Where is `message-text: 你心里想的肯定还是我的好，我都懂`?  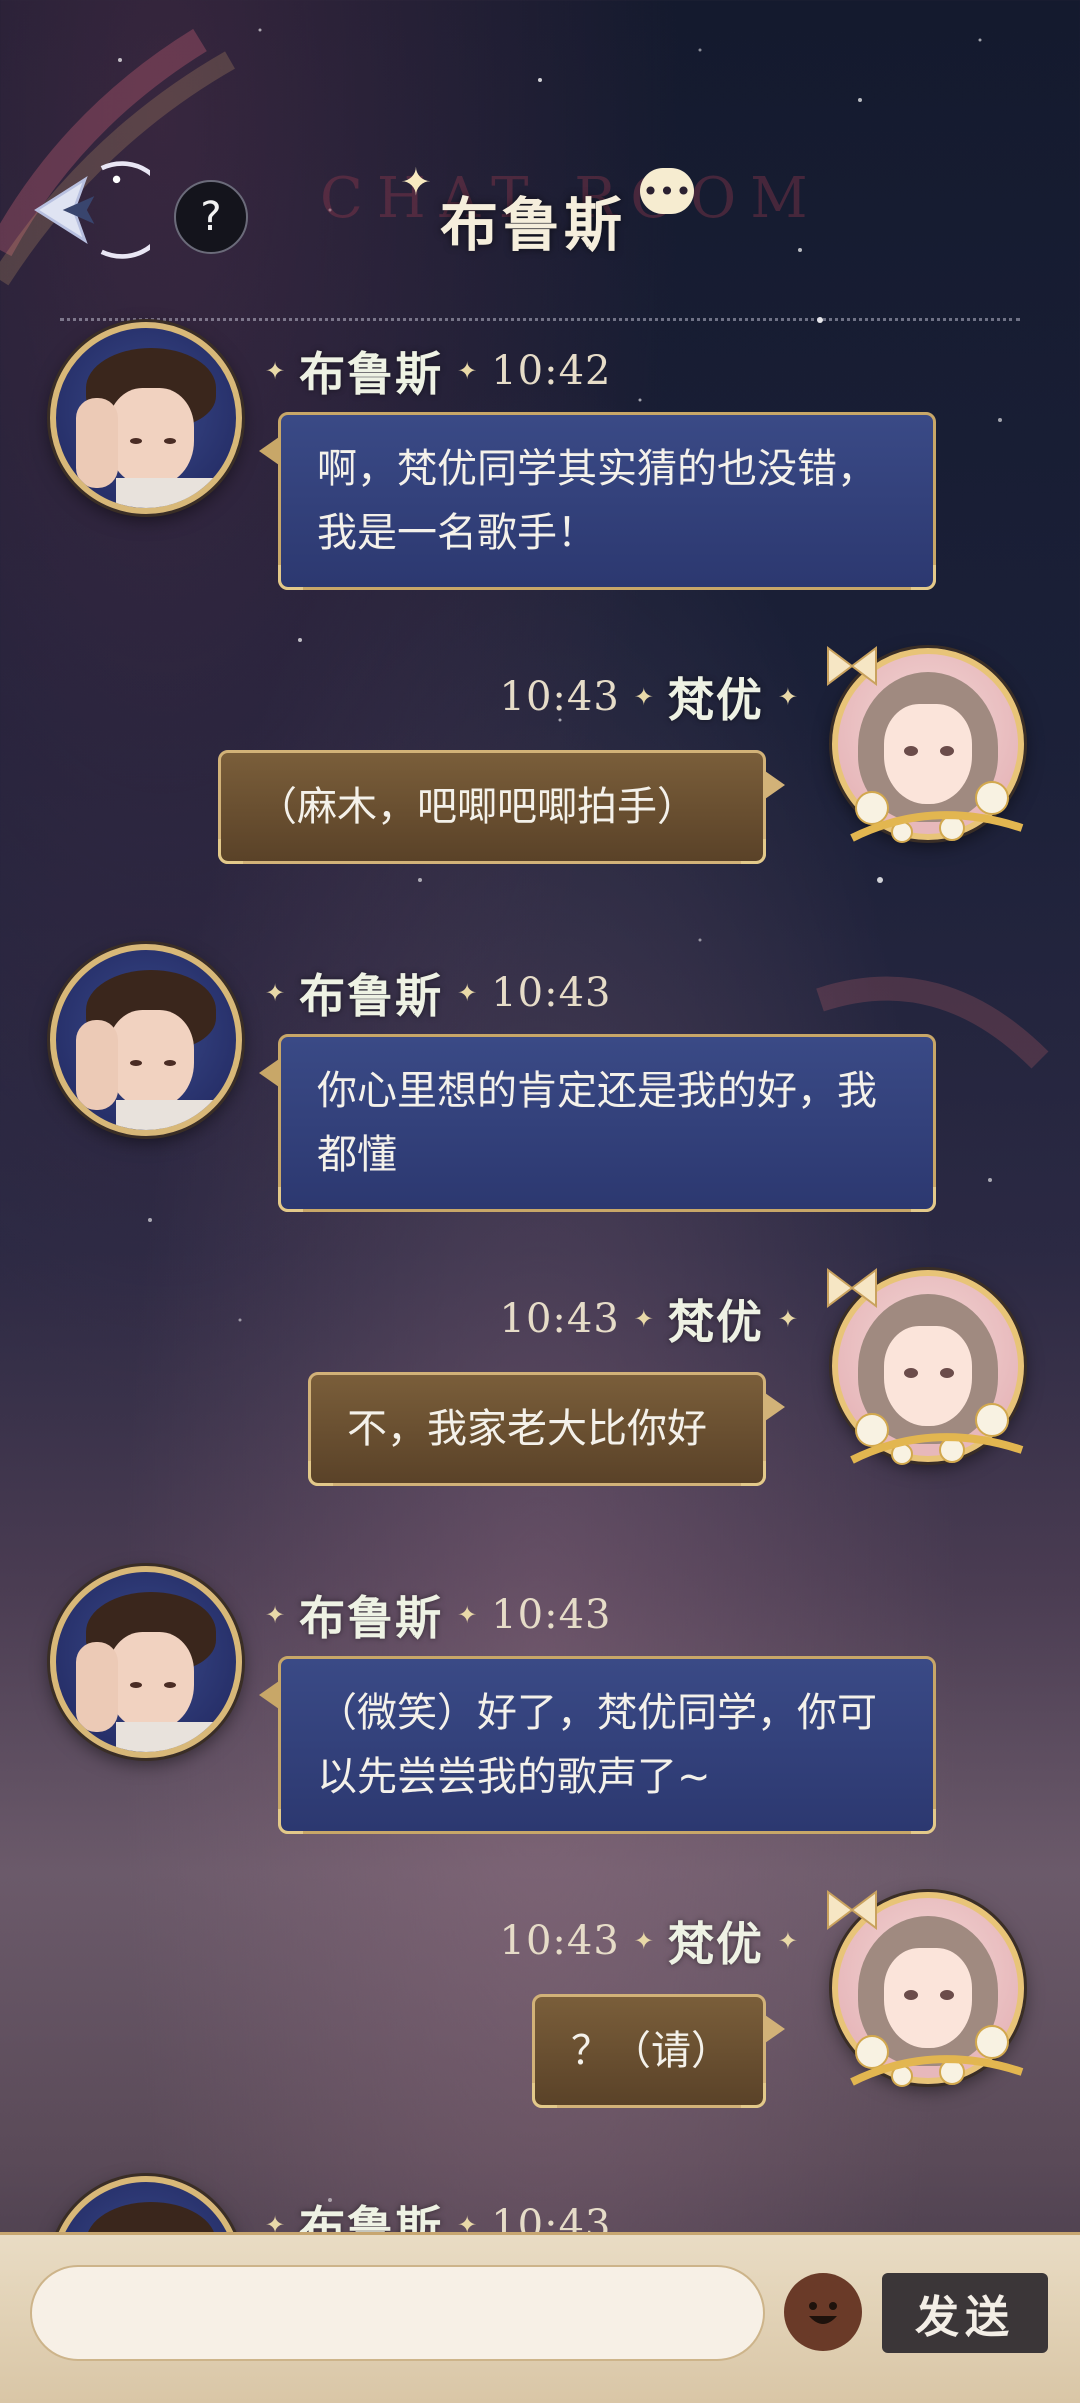 message-text: 你心里想的肯定还是我的好，我都懂 is located at coordinates (597, 1123).